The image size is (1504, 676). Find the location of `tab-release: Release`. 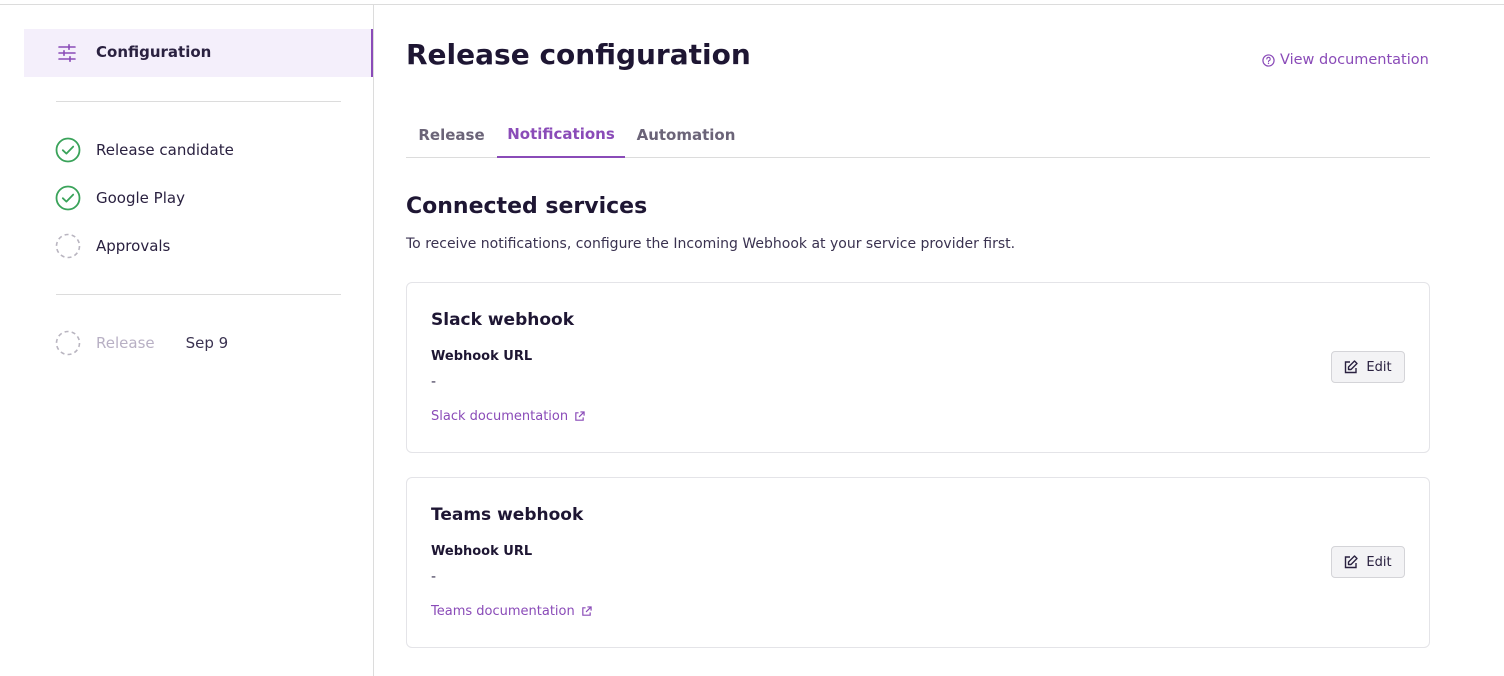

tab-release: Release is located at coordinates (451, 134).